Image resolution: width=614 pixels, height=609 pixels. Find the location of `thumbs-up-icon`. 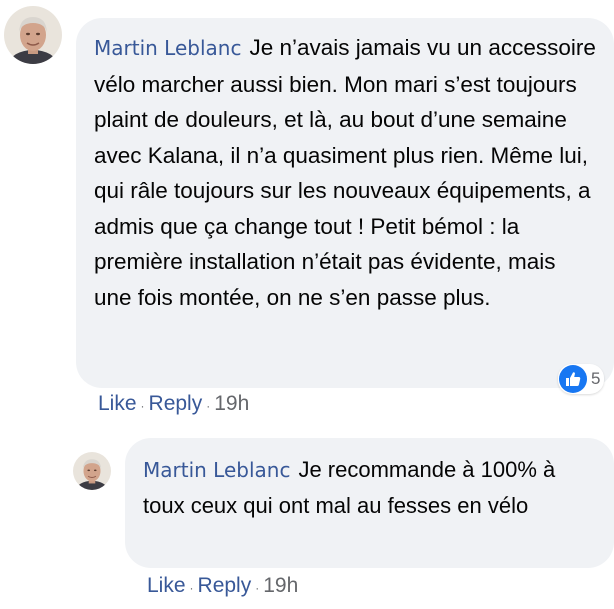

thumbs-up-icon is located at coordinates (573, 379).